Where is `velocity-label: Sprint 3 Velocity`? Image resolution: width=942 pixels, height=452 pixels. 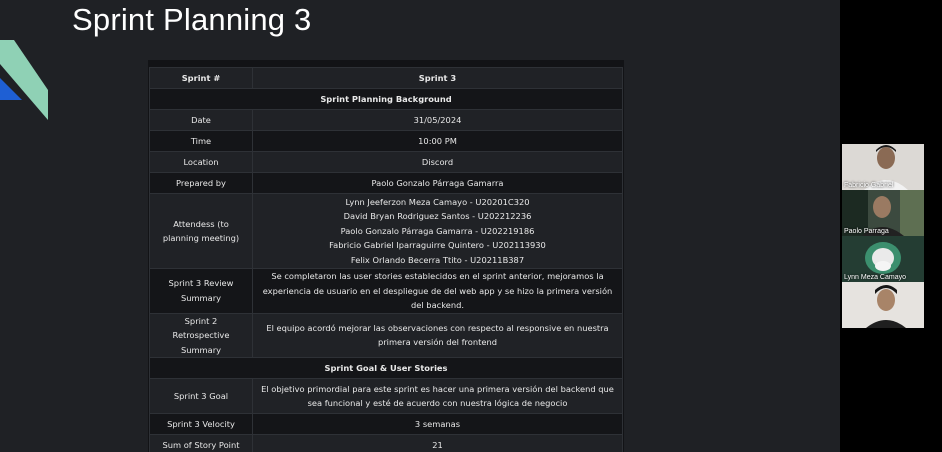
velocity-label: Sprint 3 Velocity is located at coordinates (201, 424).